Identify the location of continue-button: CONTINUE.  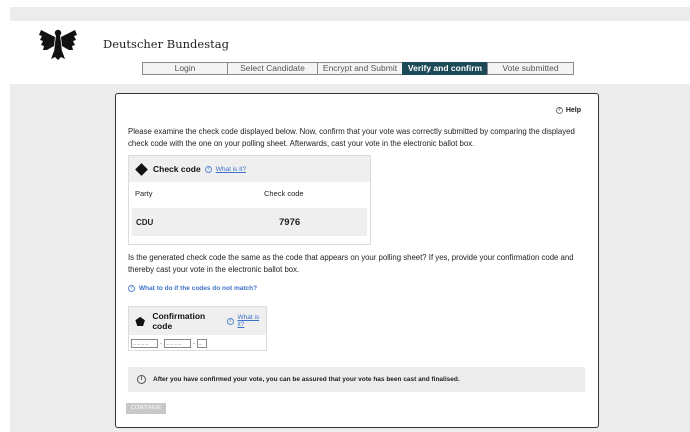
(146, 408).